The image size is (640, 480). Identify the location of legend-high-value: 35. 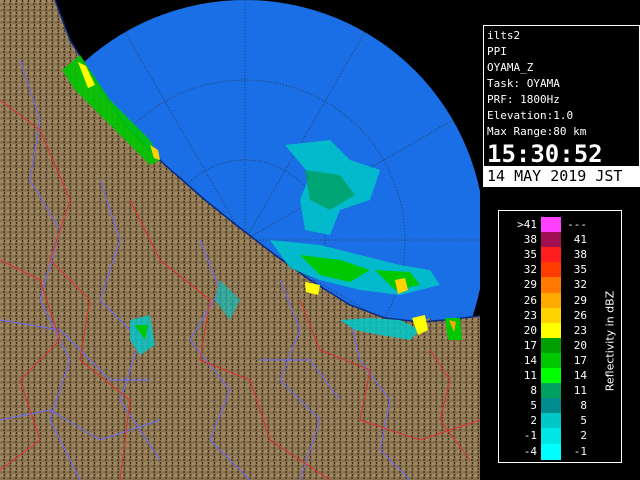
(580, 270).